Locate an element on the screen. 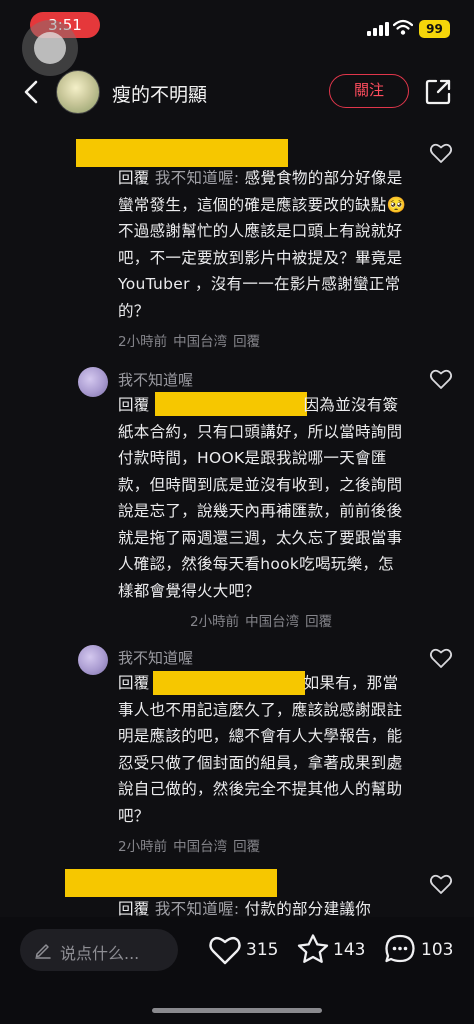  back-arrow-icon is located at coordinates (32, 92).